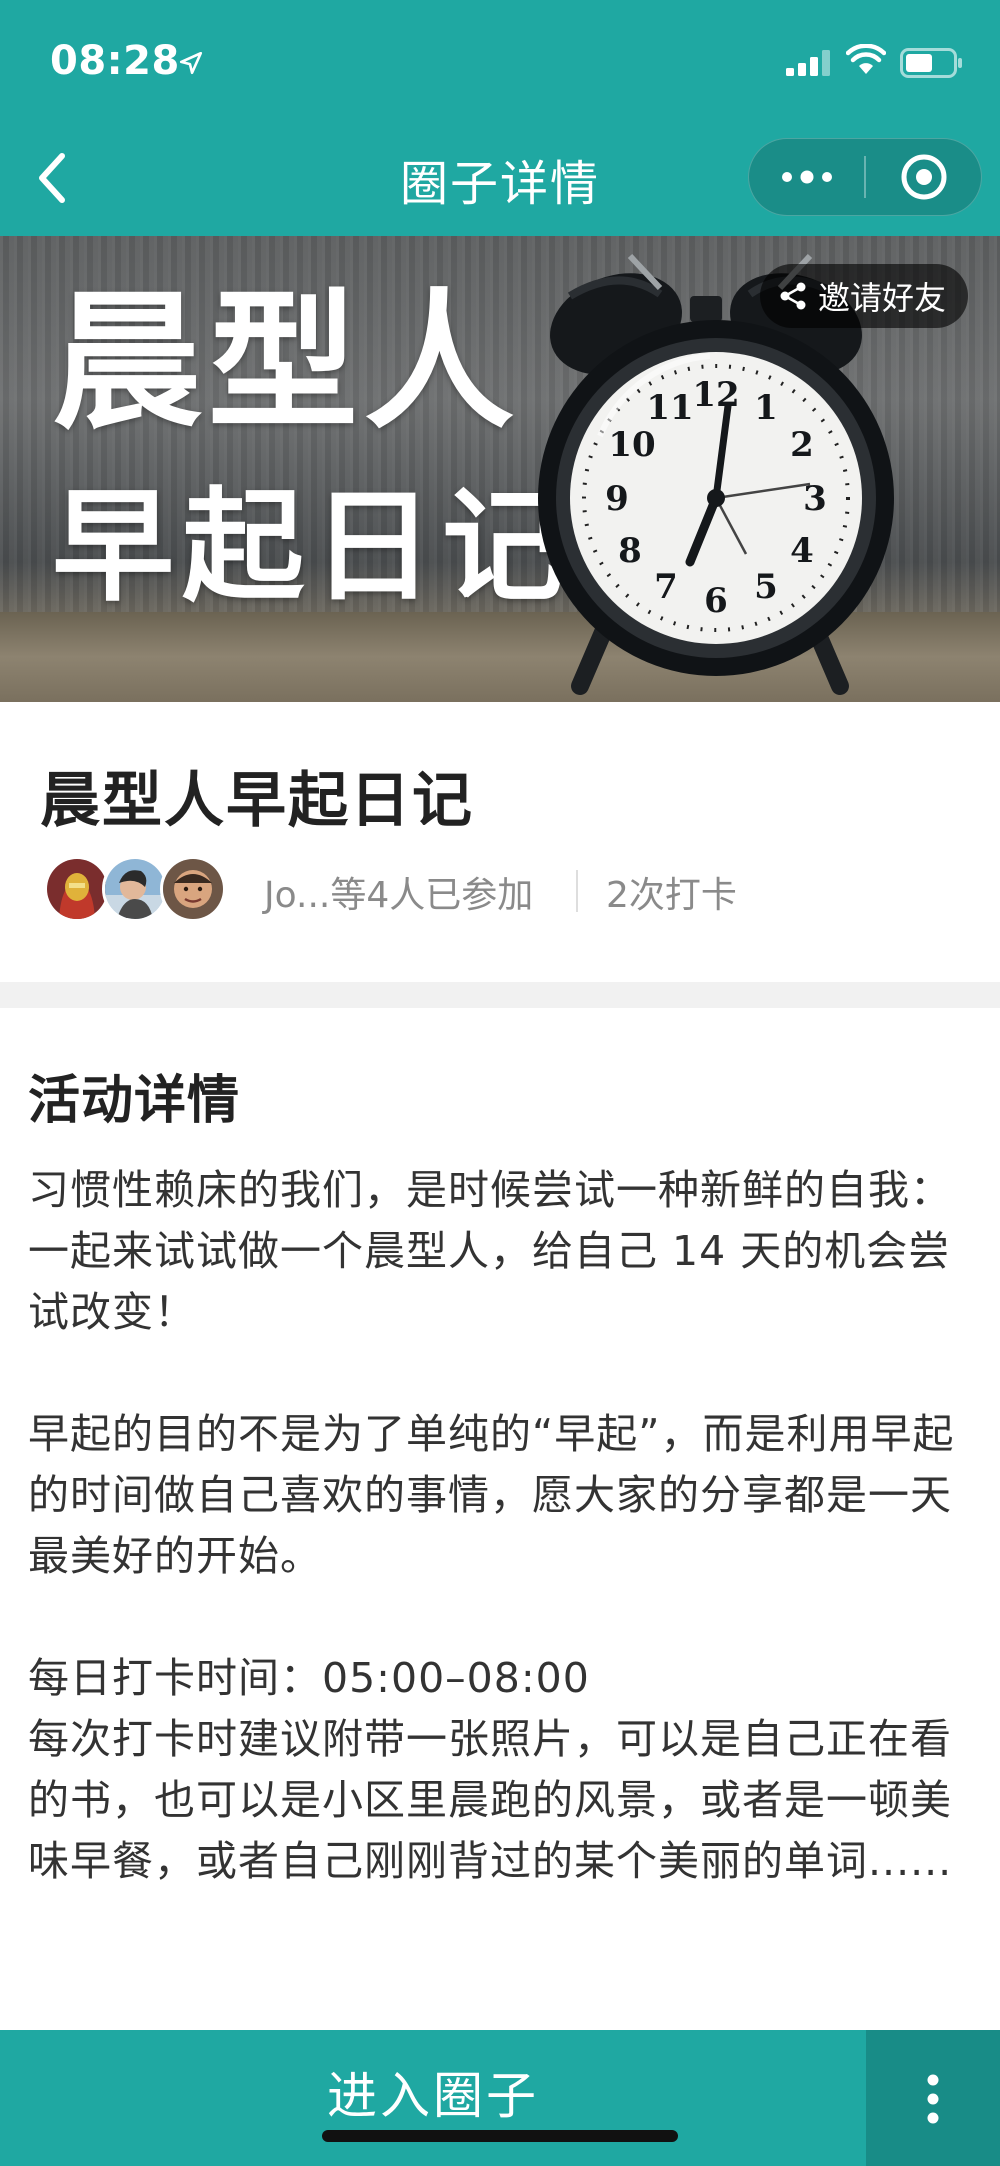 Image resolution: width=1000 pixels, height=2166 pixels. Describe the element at coordinates (500, 842) in the screenshot. I see `circle-info: 晨型人早起日记 Jo...等4人已参加 2次打卡` at that location.